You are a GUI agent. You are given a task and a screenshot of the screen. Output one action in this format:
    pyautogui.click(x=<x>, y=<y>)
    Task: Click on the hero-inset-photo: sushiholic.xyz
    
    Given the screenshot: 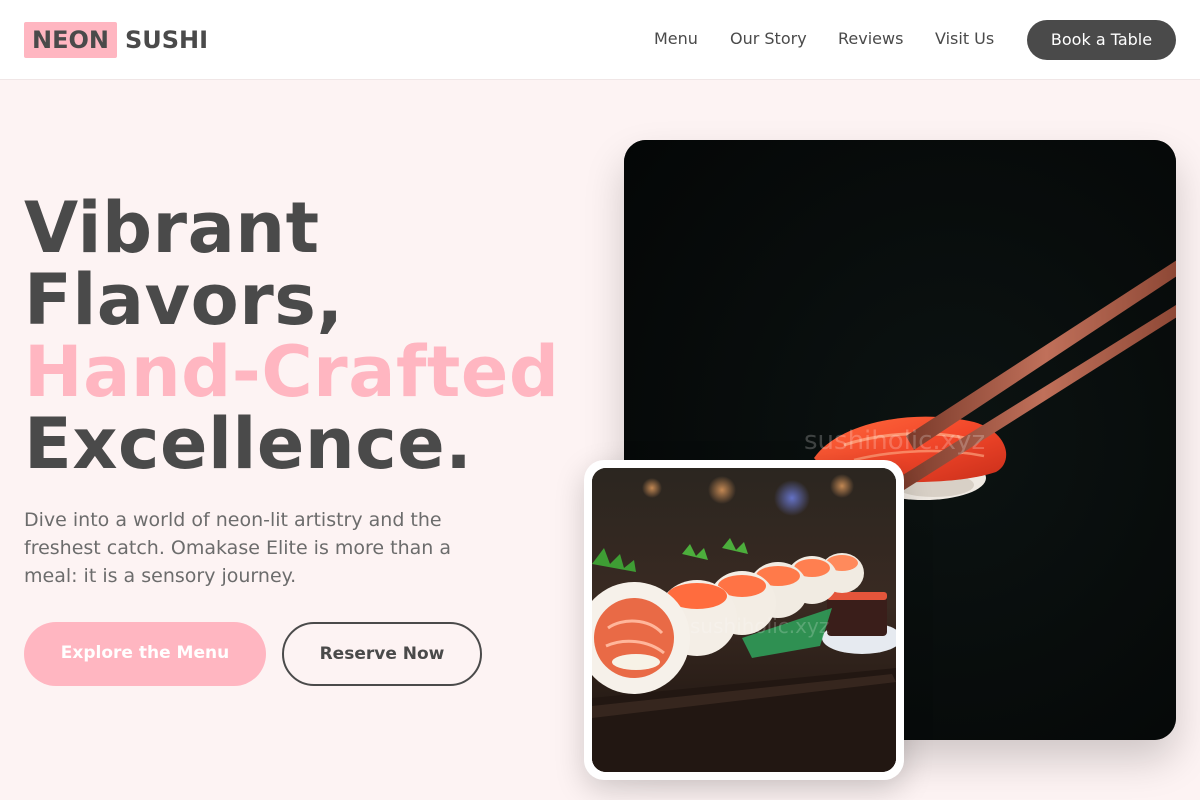 What is the action you would take?
    pyautogui.click(x=744, y=620)
    